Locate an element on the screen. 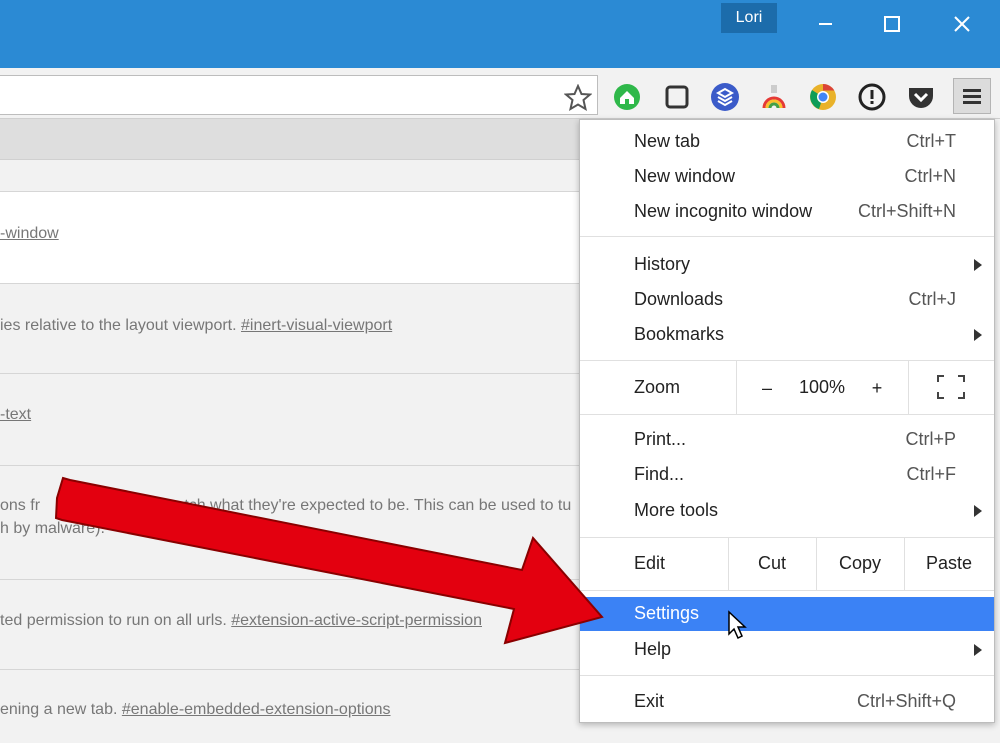 The image size is (1000, 743). red-arrow-annotation is located at coordinates (329, 560).